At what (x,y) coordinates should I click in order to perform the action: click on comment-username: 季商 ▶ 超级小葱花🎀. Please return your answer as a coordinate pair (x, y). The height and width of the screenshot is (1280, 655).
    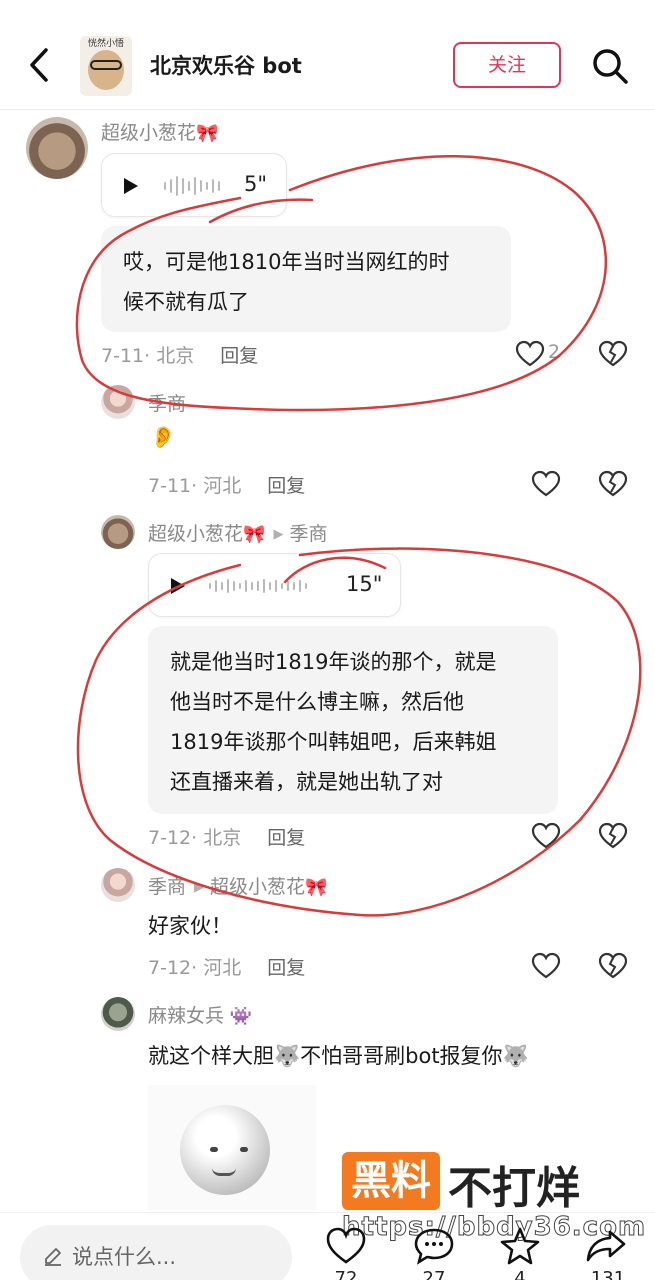
    Looking at the image, I should click on (237, 885).